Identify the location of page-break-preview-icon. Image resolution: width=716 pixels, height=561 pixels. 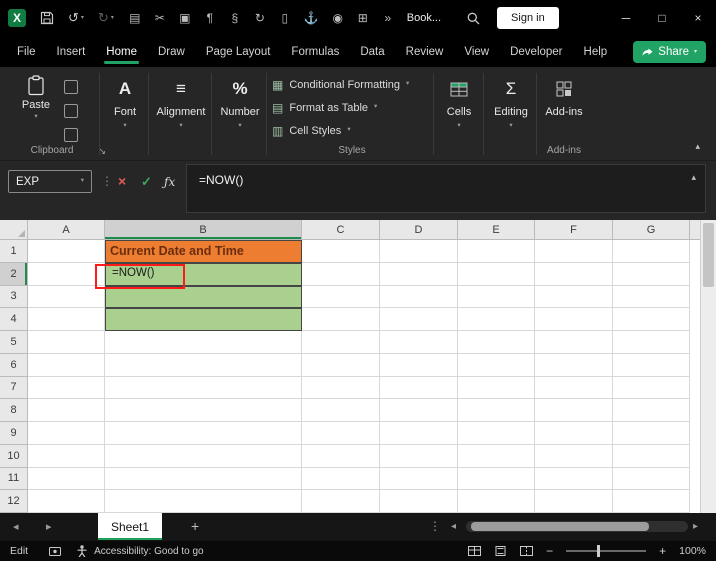
(527, 551).